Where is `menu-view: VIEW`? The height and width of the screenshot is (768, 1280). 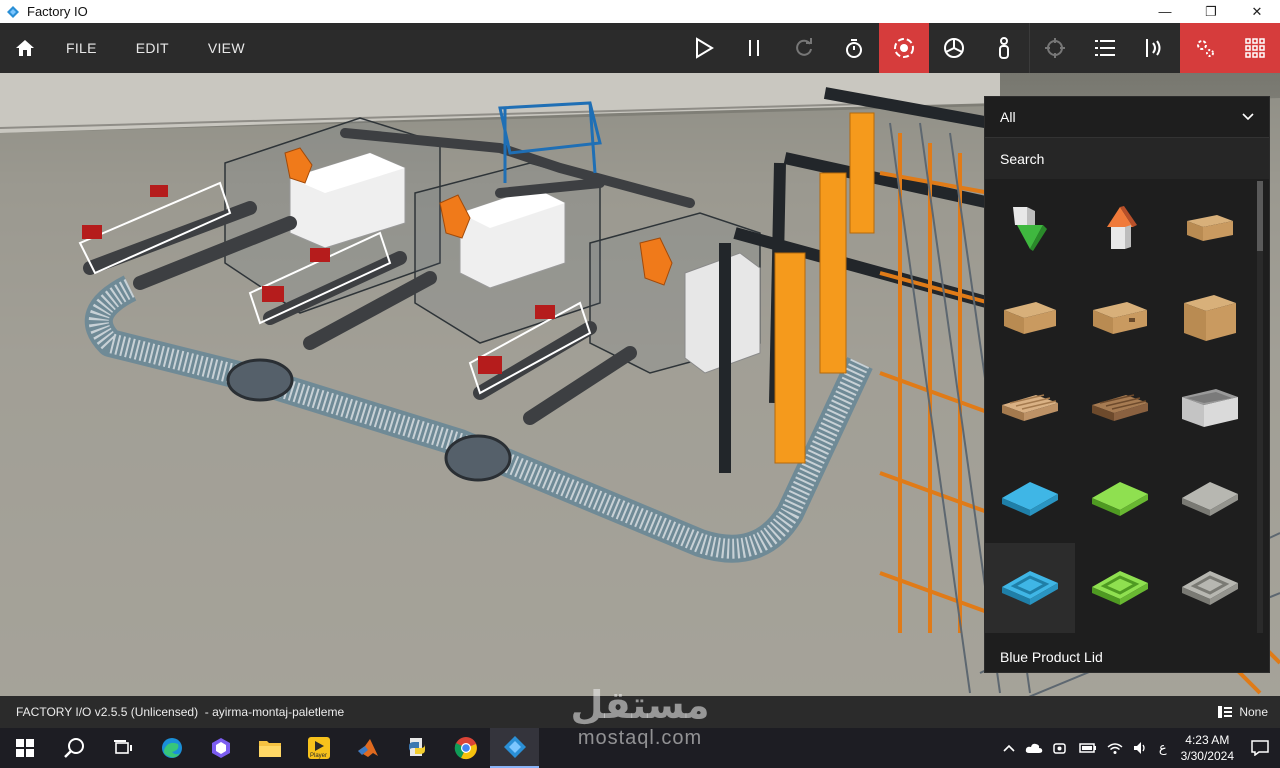
menu-view: VIEW is located at coordinates (230, 48).